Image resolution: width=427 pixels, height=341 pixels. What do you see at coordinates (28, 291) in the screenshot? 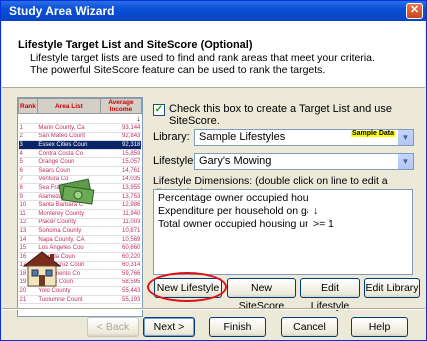
I see `table-cell-rank: 20` at bounding box center [28, 291].